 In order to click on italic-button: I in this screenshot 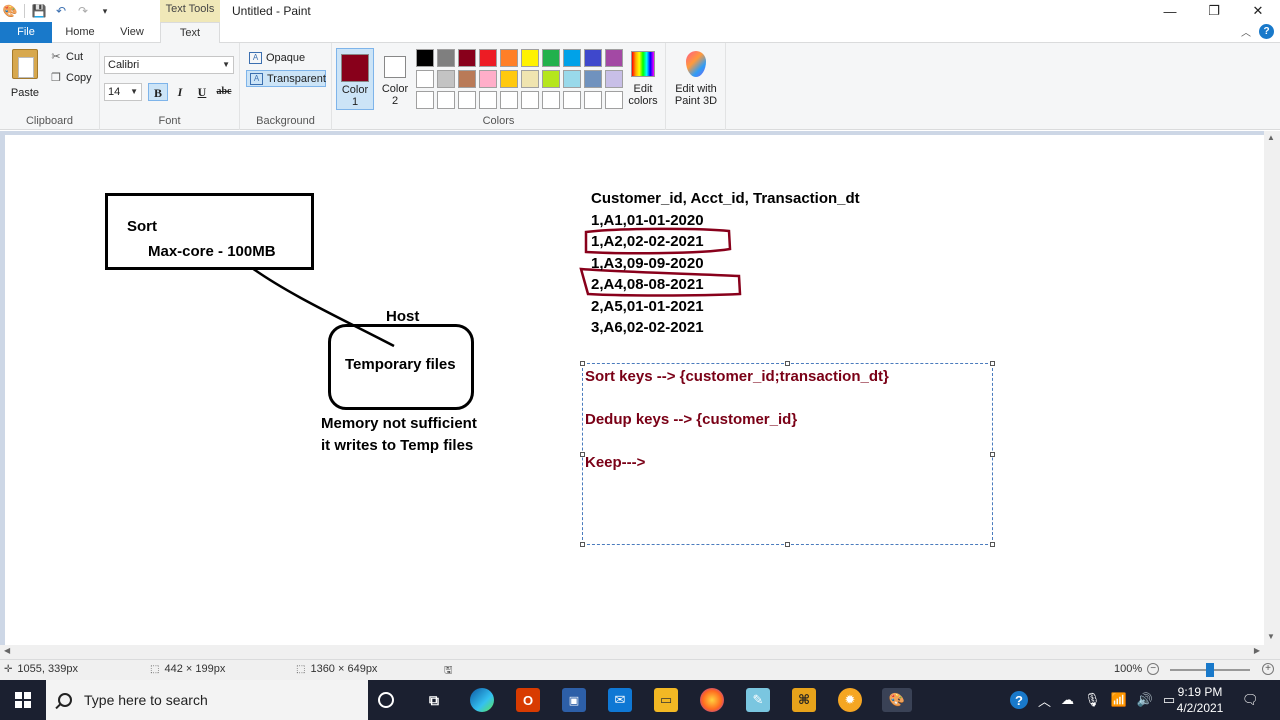, I will do `click(180, 92)`.